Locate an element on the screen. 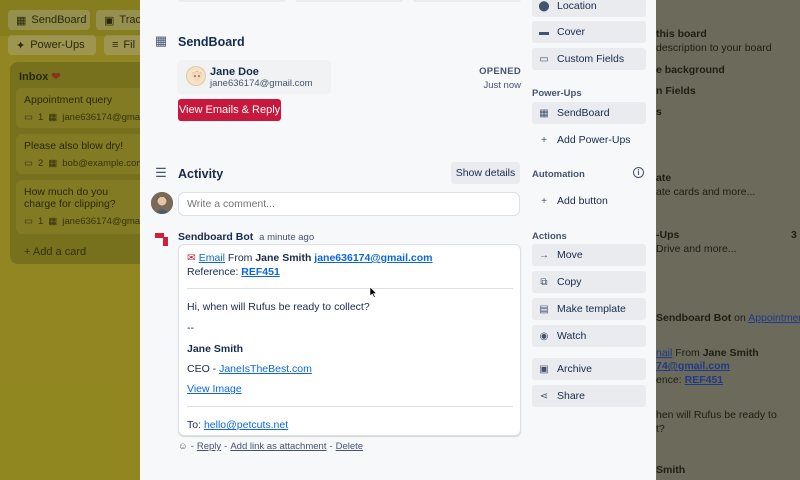 The width and height of the screenshot is (800, 480). comment-input is located at coordinates (349, 204).